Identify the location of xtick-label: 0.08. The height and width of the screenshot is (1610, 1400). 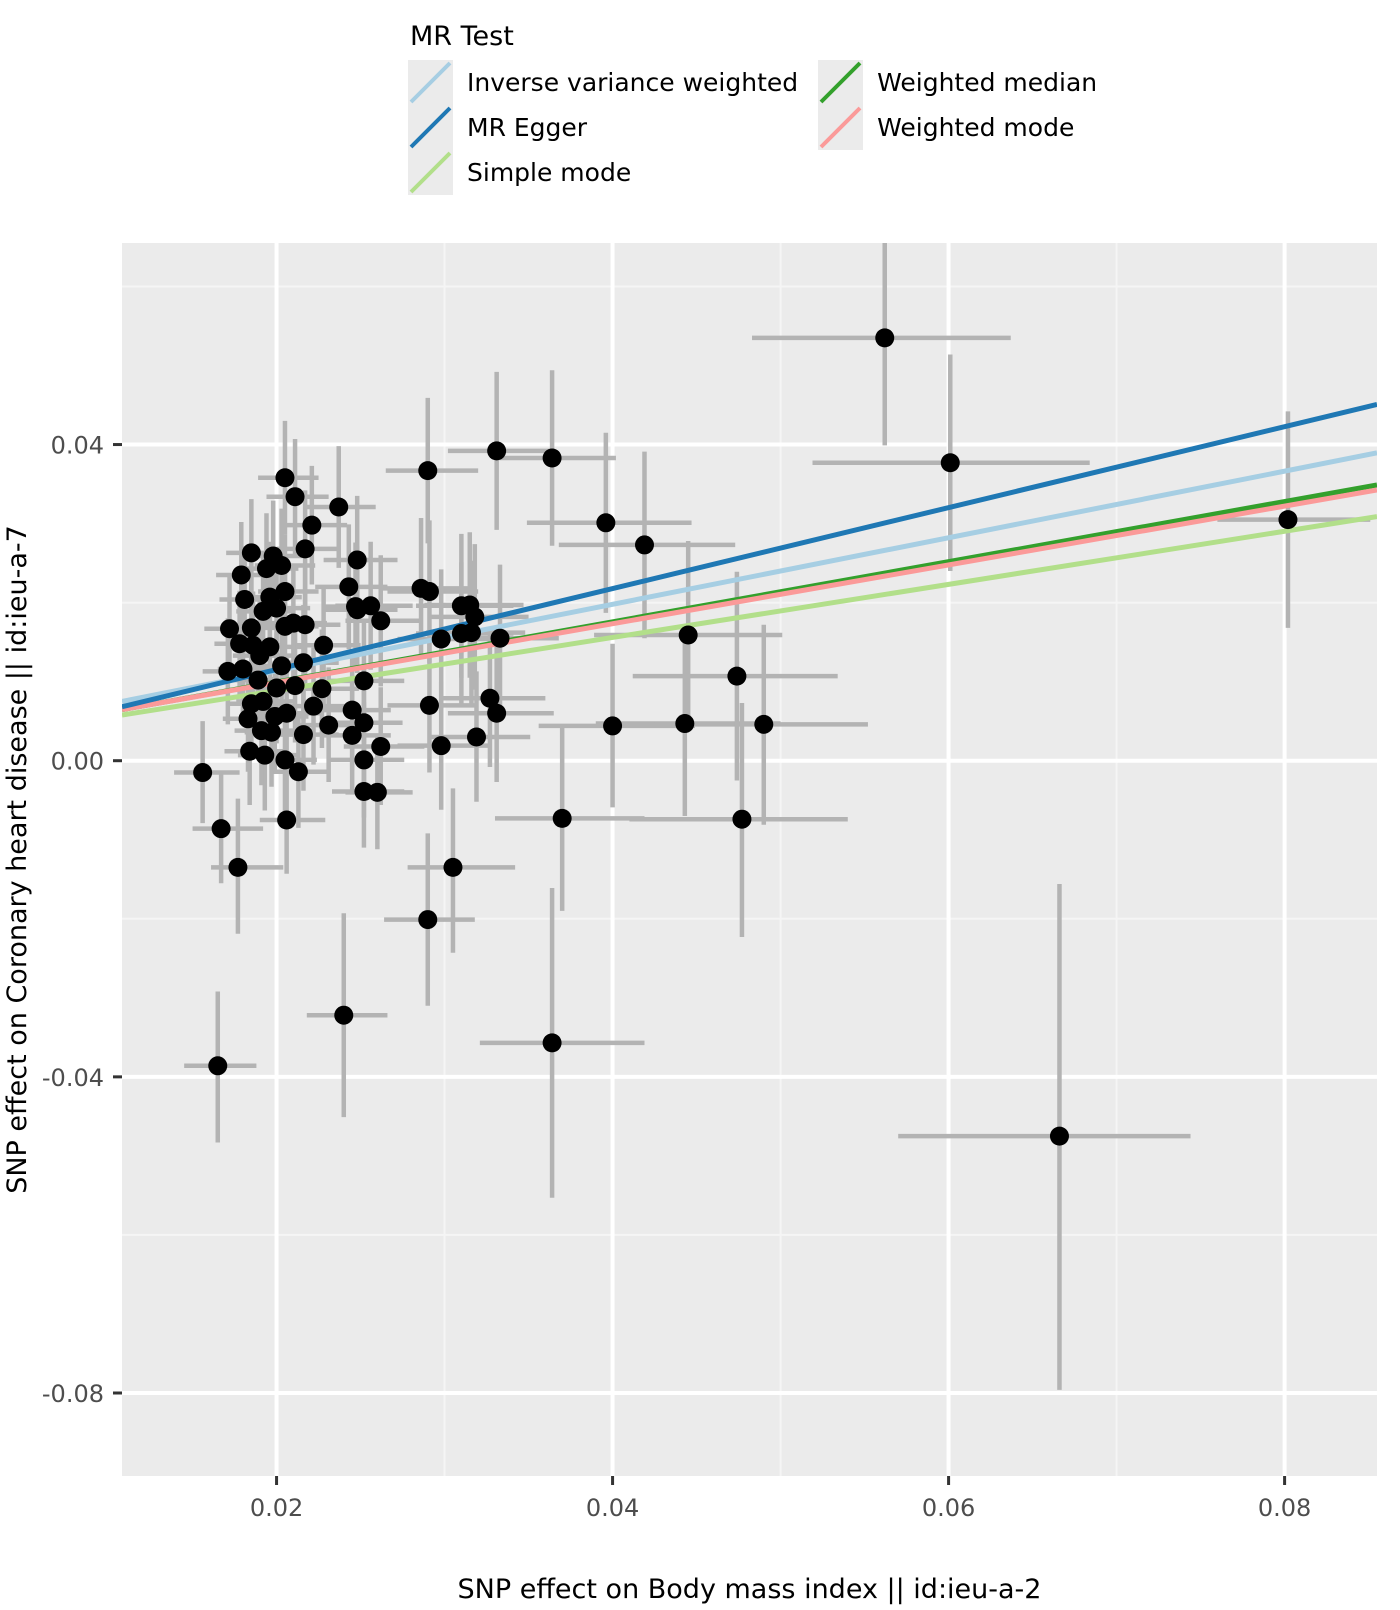
(1284, 1508).